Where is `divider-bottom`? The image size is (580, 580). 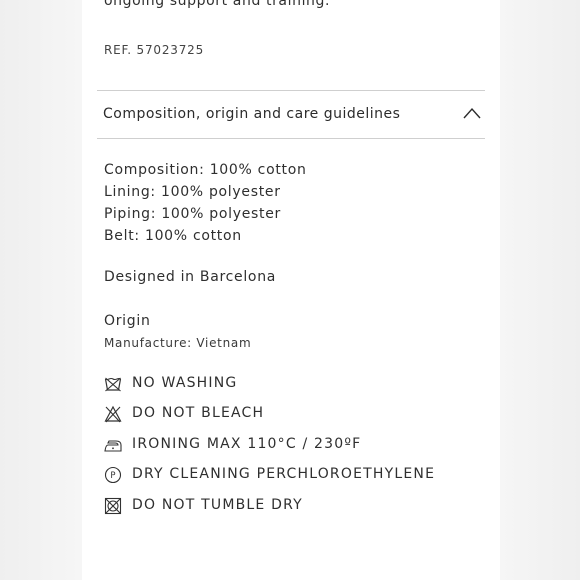
divider-bottom is located at coordinates (291, 138).